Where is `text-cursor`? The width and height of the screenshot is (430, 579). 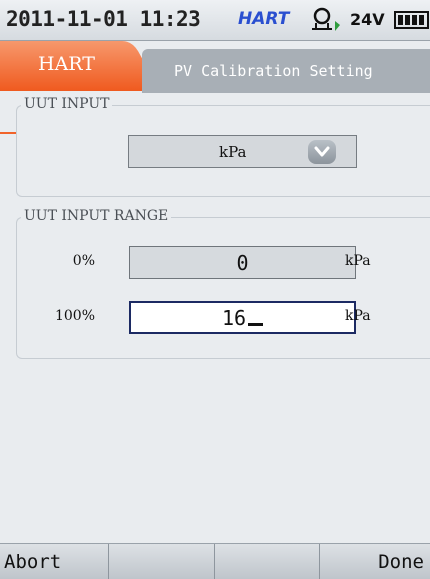 text-cursor is located at coordinates (256, 324).